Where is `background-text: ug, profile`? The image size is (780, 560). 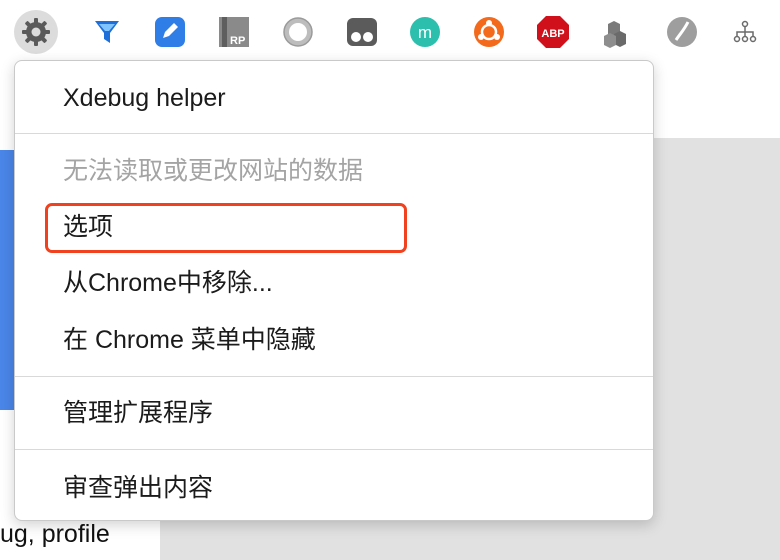
background-text: ug, profile is located at coordinates (55, 534).